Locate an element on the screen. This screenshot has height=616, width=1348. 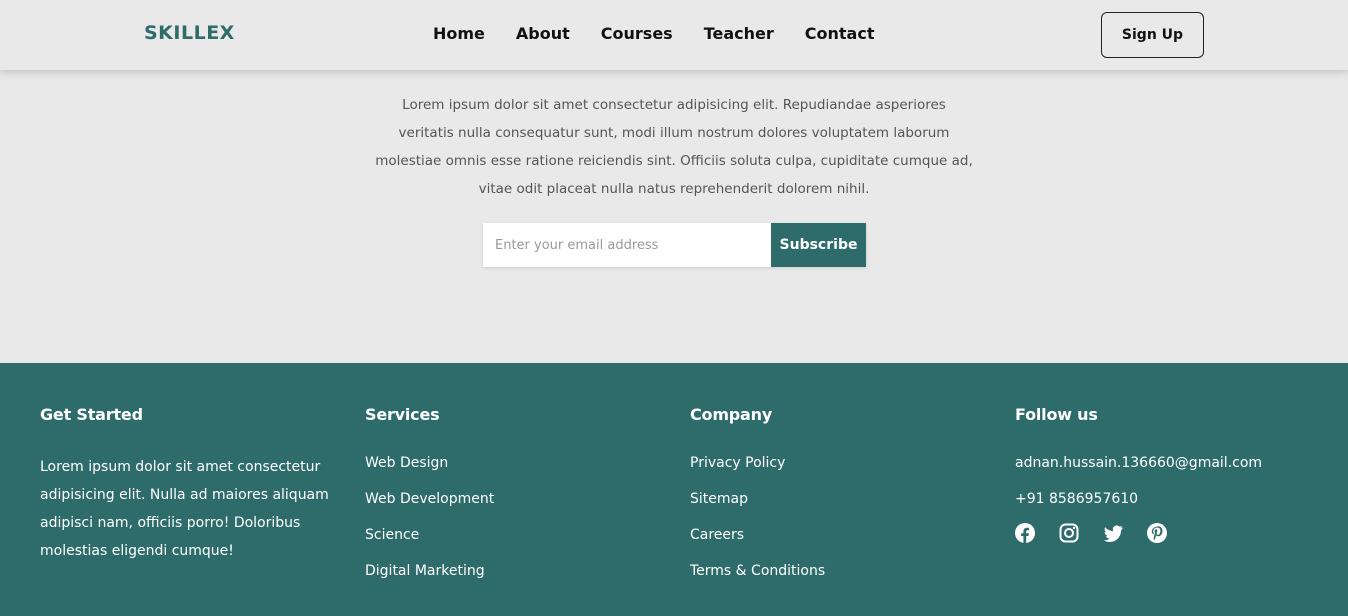
pinterest-icon is located at coordinates (1157, 533).